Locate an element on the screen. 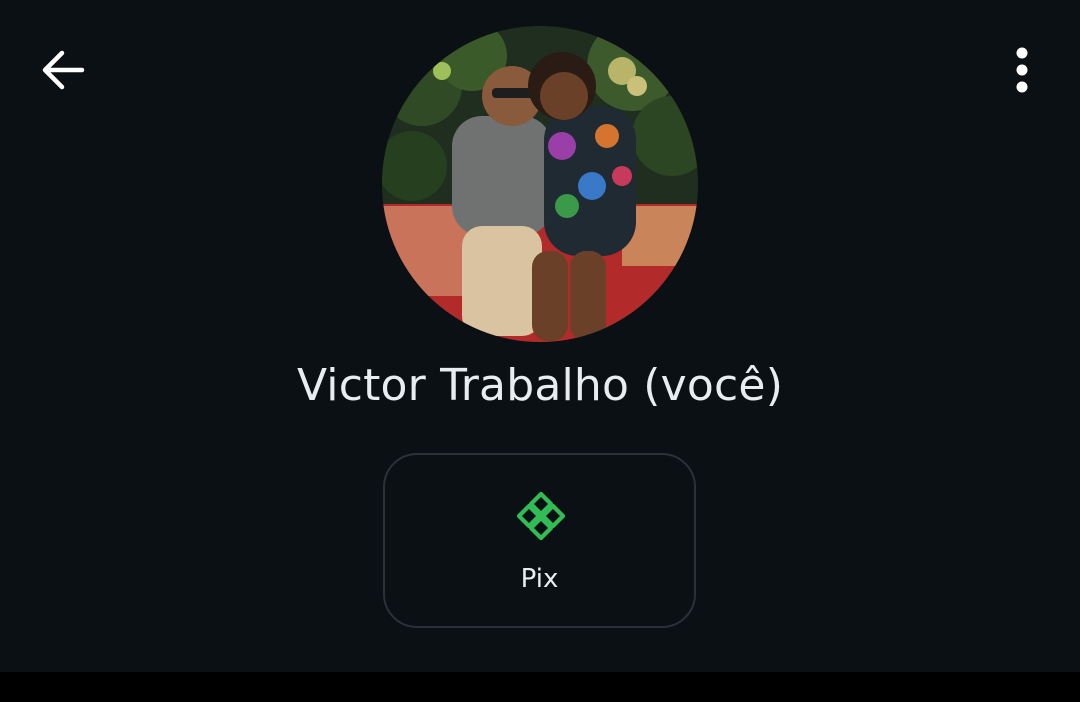 The height and width of the screenshot is (702, 1080). profile-name: Victor Trabalho (você) is located at coordinates (540, 385).